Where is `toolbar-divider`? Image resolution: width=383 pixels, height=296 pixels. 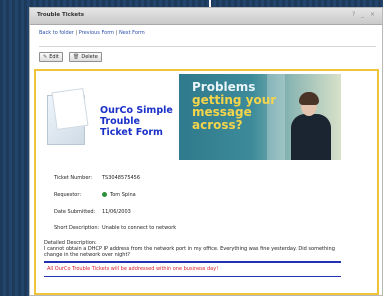
toolbar-divider is located at coordinates (207, 46).